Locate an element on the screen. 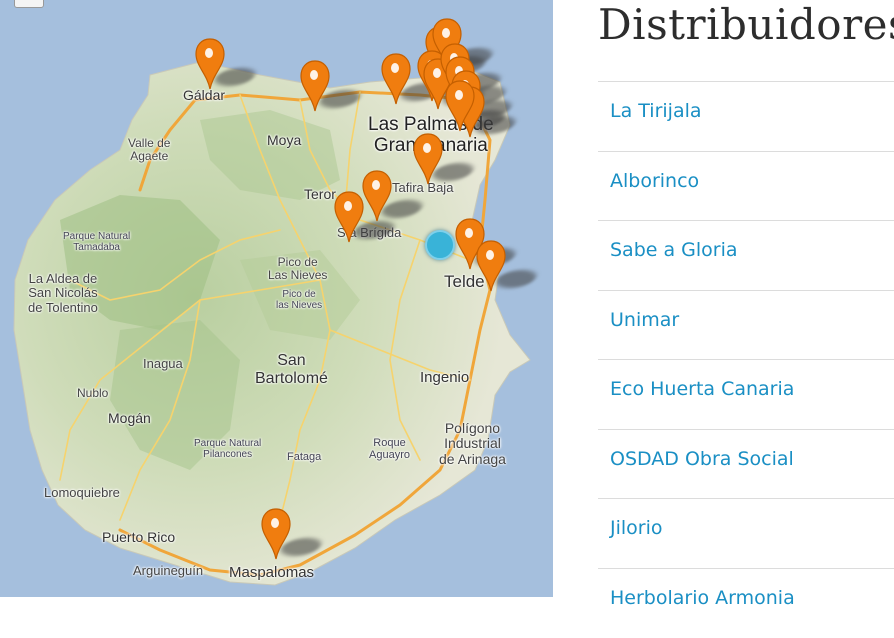 The image size is (894, 638). map-label-parque-tamadaba: Parque Natural Tamadaba is located at coordinates (97, 242).